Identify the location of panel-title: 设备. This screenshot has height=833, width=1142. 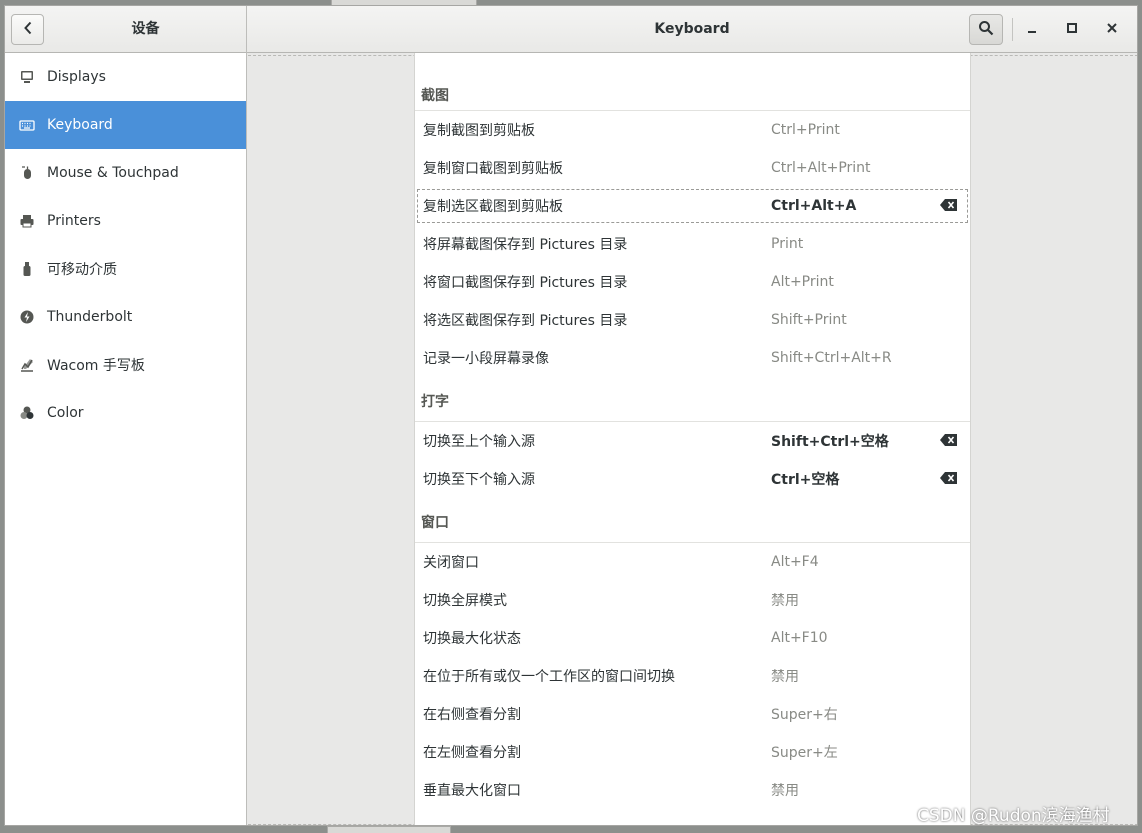
(145, 29).